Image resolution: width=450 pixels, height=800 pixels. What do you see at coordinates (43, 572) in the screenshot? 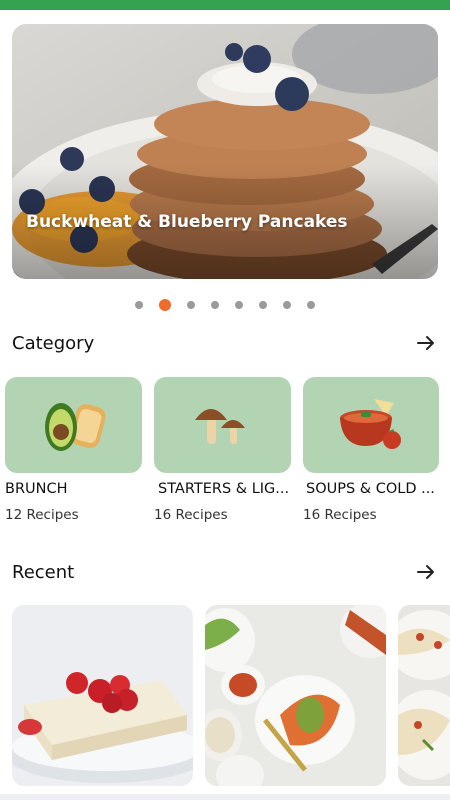
I see `recent-title: Recent` at bounding box center [43, 572].